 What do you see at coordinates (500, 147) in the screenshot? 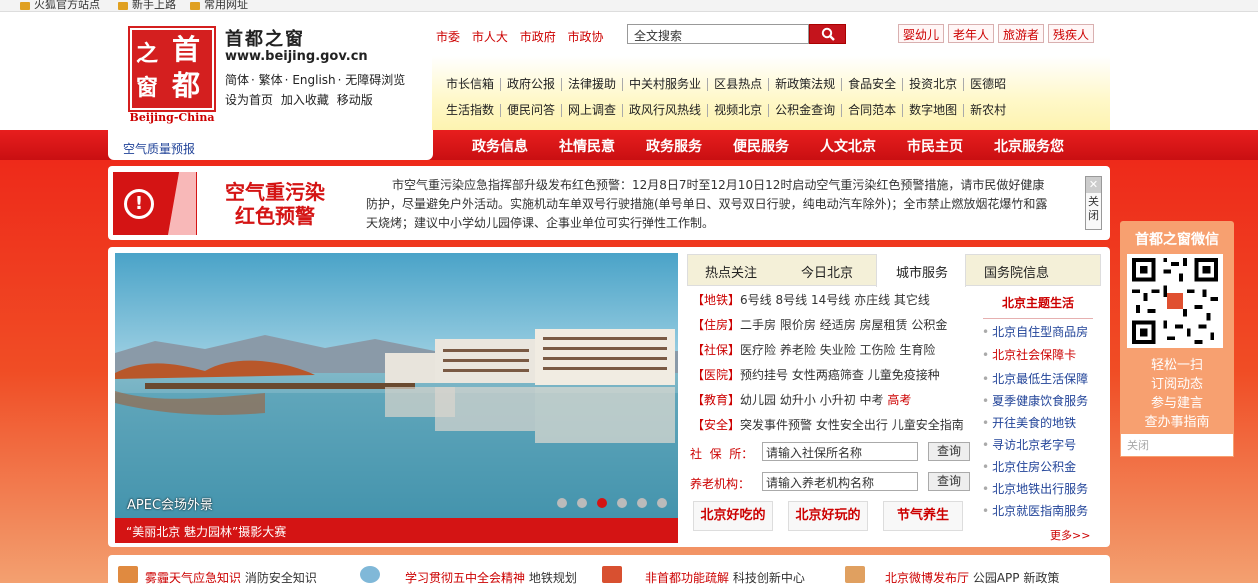
I see `nav-zhengwu-xinxi: 政务信息` at bounding box center [500, 147].